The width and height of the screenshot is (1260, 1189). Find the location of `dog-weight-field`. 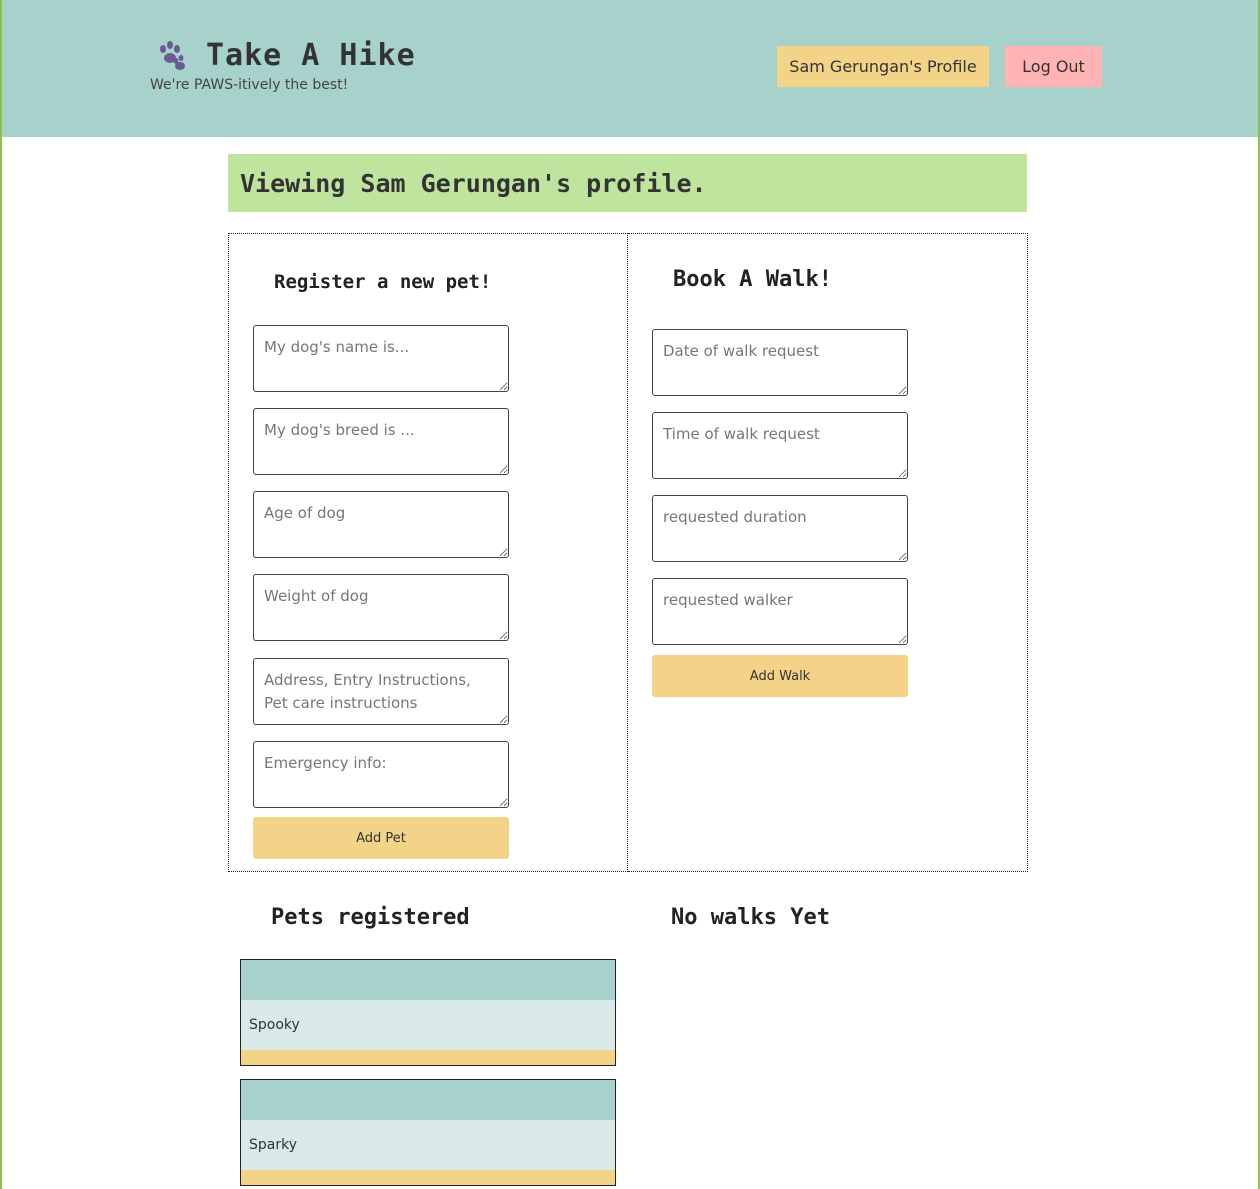

dog-weight-field is located at coordinates (381, 607).